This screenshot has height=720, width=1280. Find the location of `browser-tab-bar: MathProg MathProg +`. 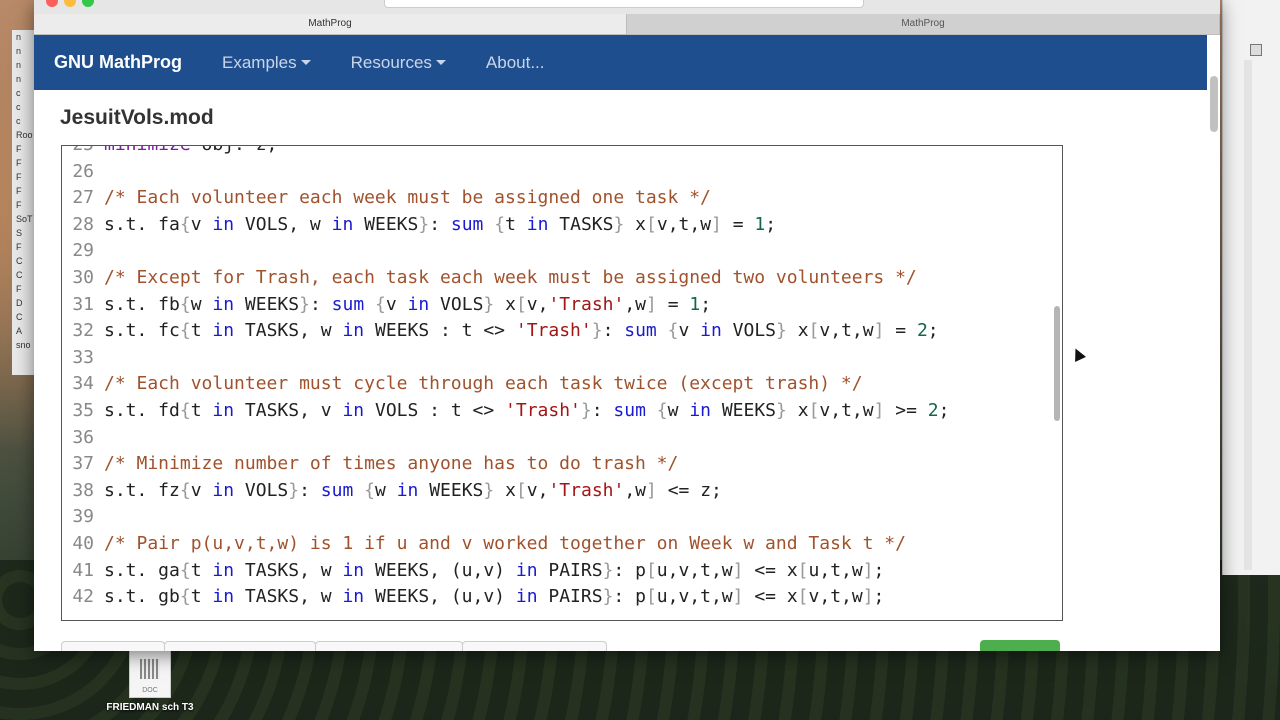

browser-tab-bar: MathProg MathProg + is located at coordinates (627, 24).